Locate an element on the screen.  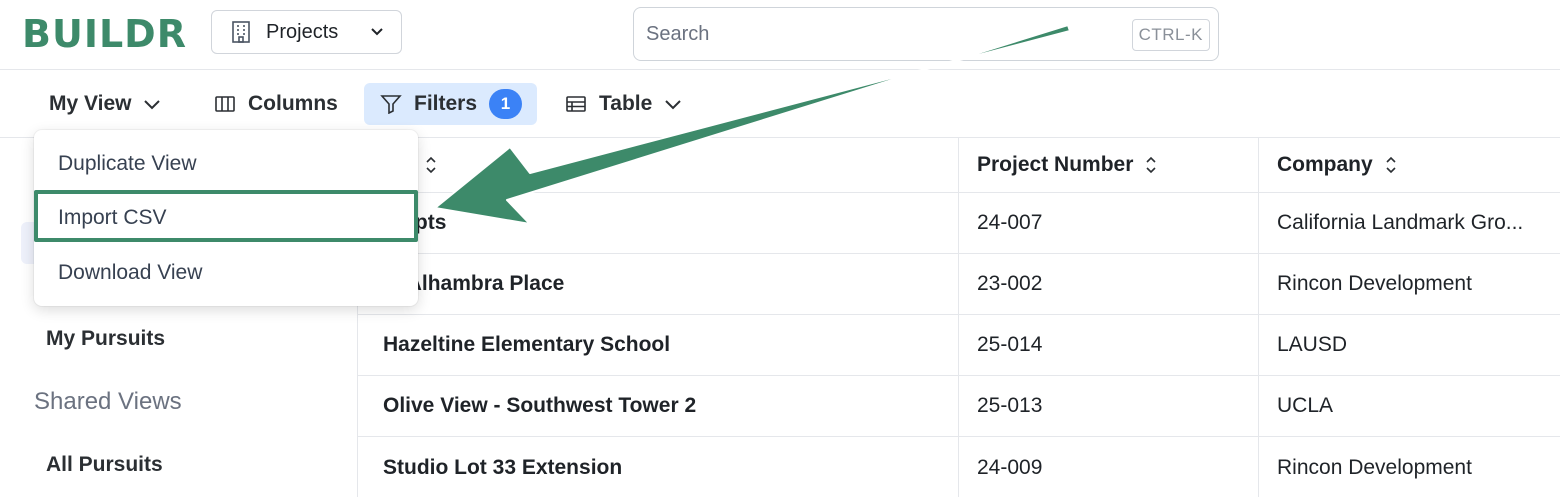
project-name-cell: Olive View - Southwest Tower 2 is located at coordinates (668, 406).